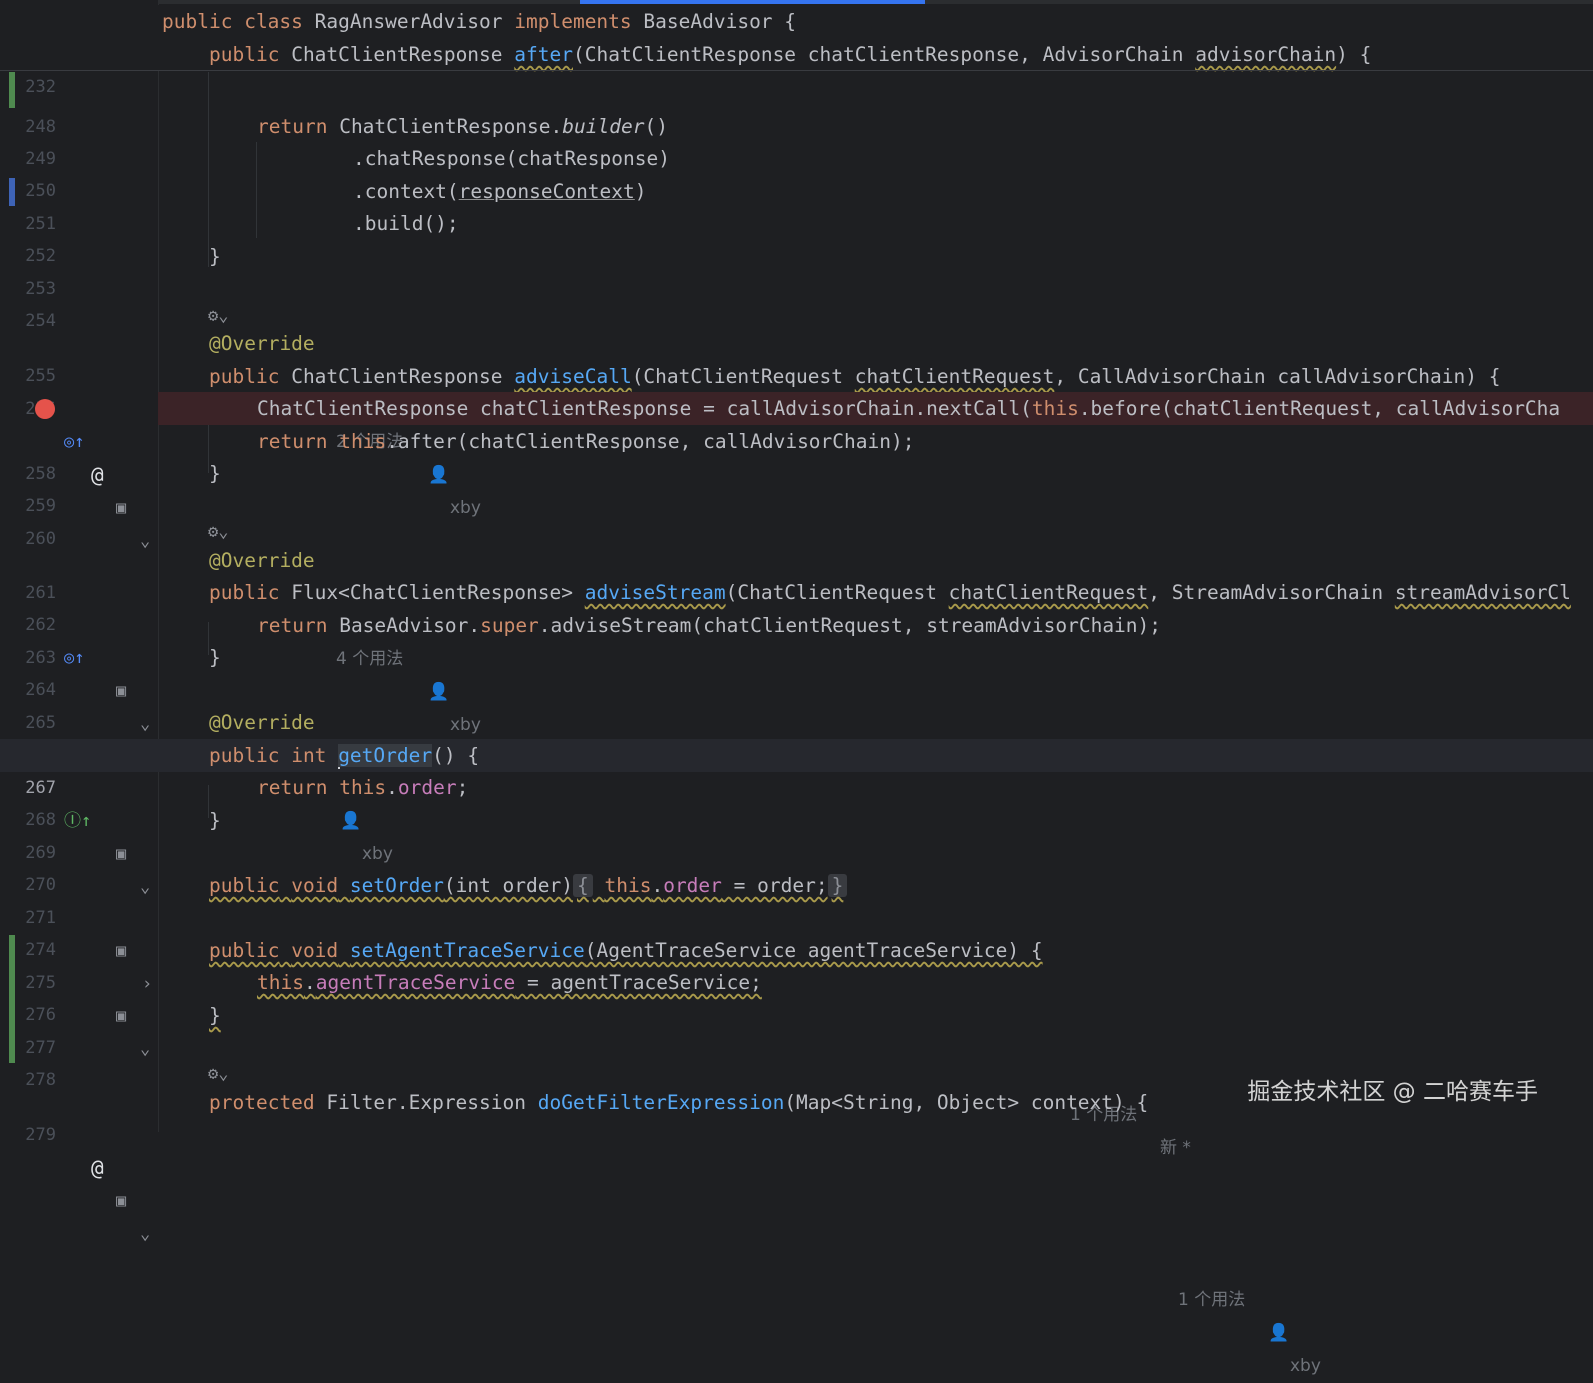  What do you see at coordinates (752, 2) in the screenshot?
I see `active-tab-indicator` at bounding box center [752, 2].